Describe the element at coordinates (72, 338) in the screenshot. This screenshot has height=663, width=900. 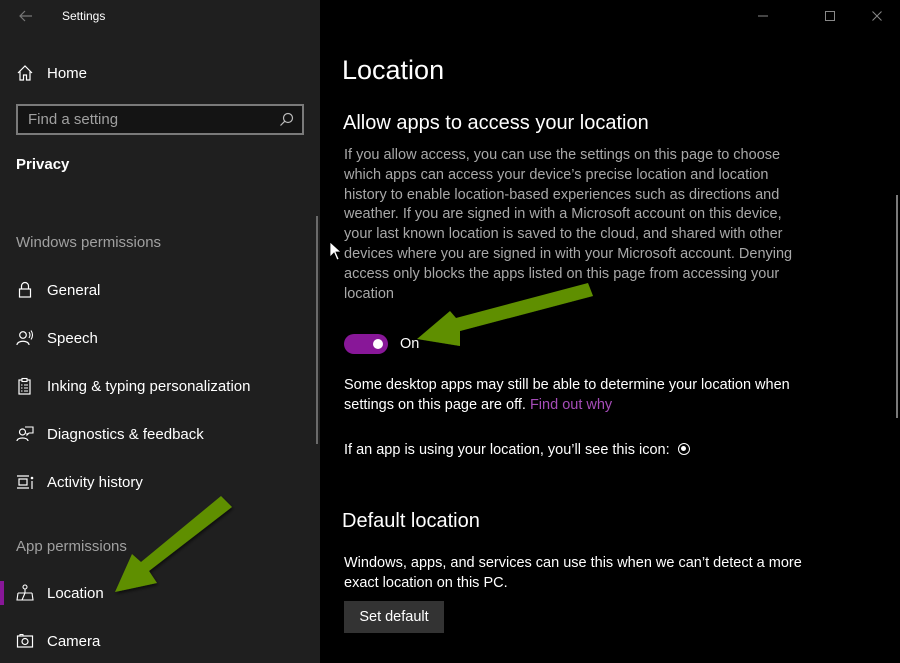
I see `sidebar-item-label: Speech` at that location.